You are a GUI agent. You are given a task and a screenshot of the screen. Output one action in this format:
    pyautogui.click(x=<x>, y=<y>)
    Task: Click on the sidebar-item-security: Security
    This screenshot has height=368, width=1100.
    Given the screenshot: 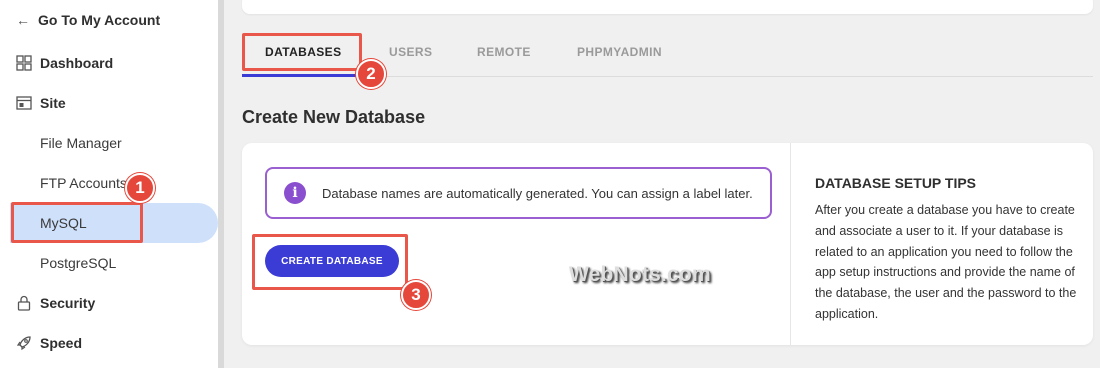 What is the action you would take?
    pyautogui.click(x=55, y=303)
    